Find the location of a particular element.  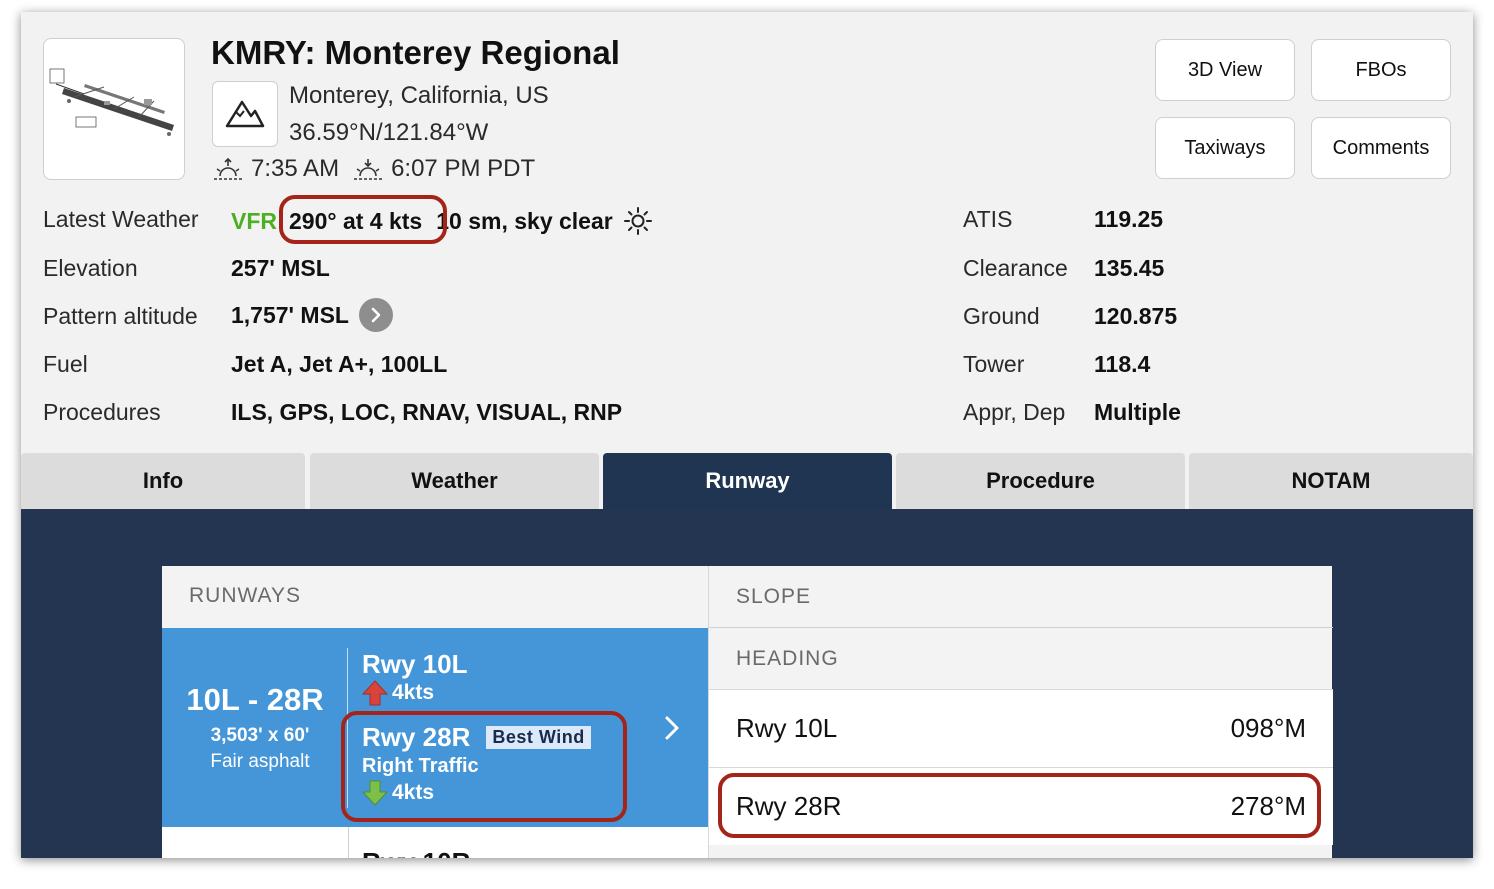

heading-row-10l: Rwy 10L 098°M is located at coordinates (1021, 728).